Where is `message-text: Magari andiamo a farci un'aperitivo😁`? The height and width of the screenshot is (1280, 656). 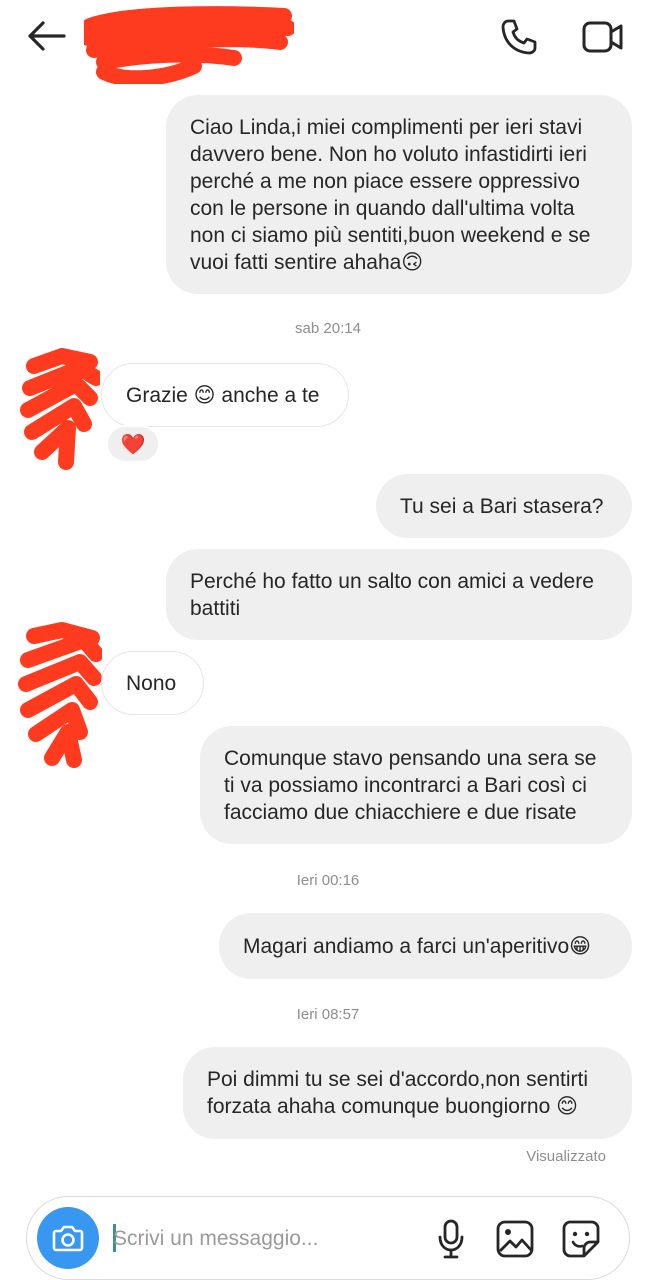
message-text: Magari andiamo a farci un'aperitivo😁 is located at coordinates (417, 946).